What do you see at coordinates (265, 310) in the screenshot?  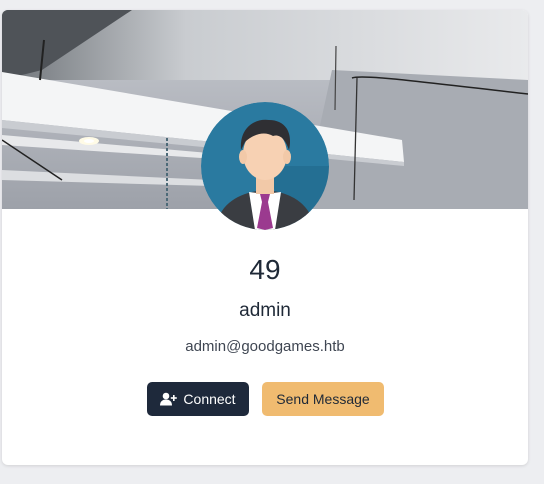 I see `username: admin` at bounding box center [265, 310].